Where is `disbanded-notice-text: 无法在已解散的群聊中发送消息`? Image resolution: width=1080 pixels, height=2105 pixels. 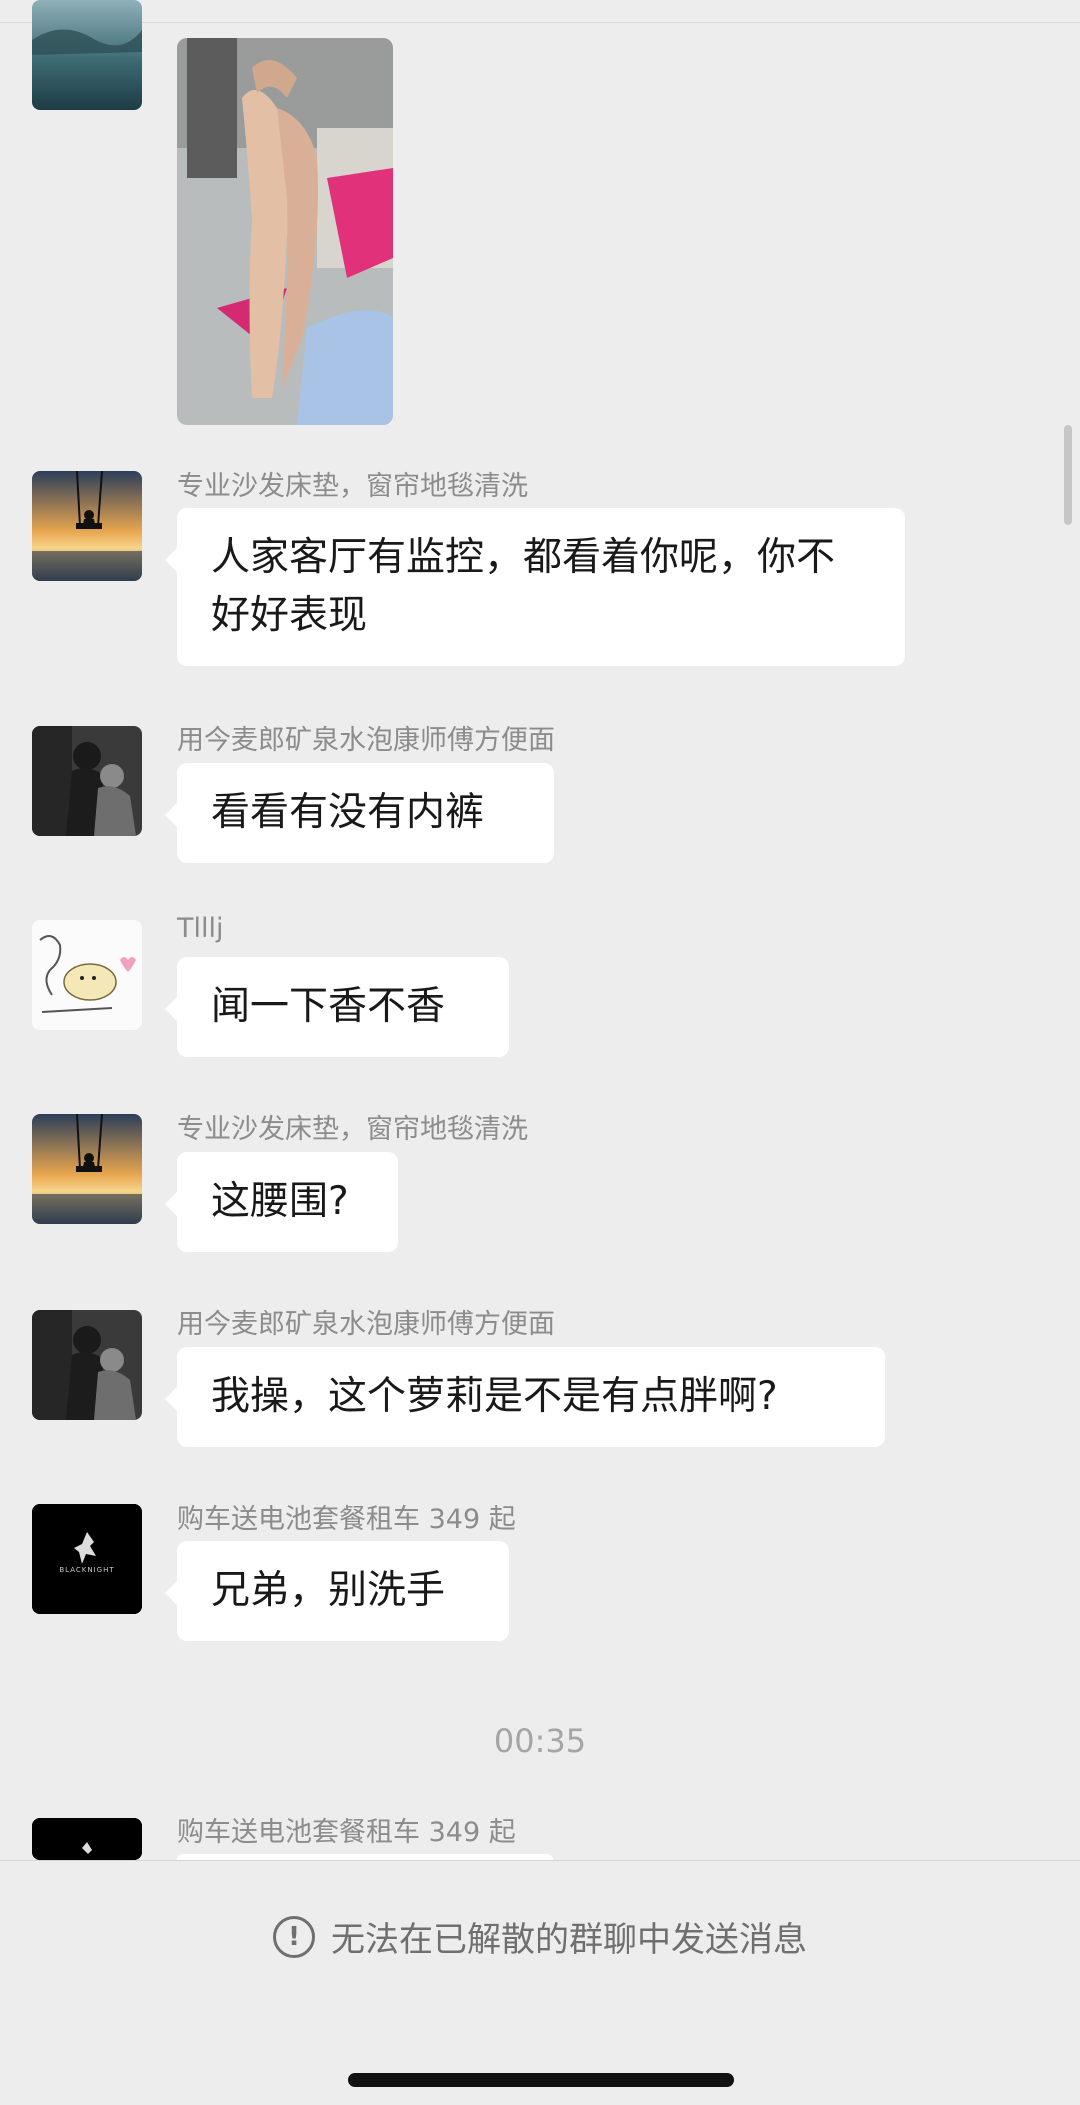
disbanded-notice-text: 无法在已解散的群聊中发送消息 is located at coordinates (569, 1940).